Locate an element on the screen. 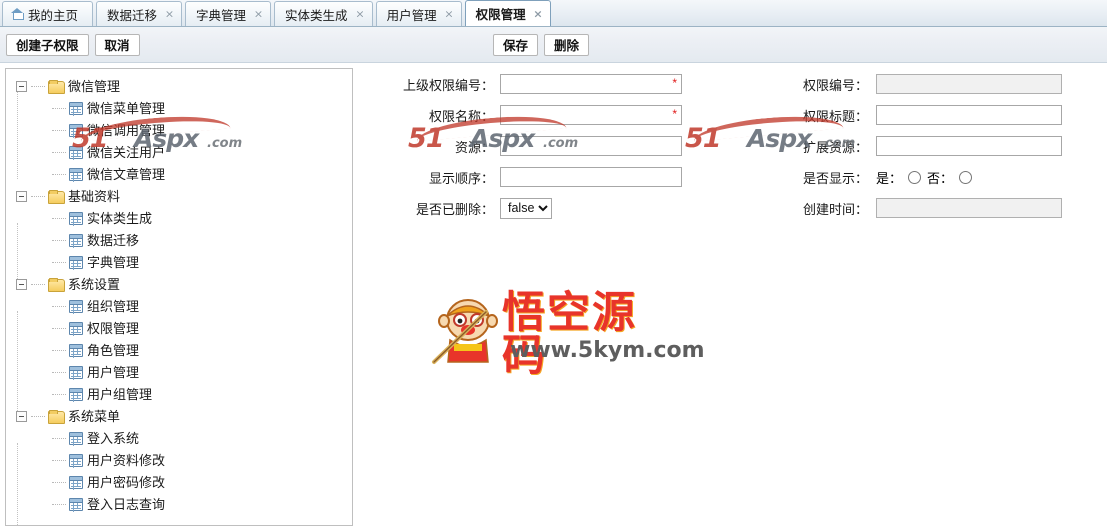 The height and width of the screenshot is (529, 1107). home-icon is located at coordinates (17, 14).